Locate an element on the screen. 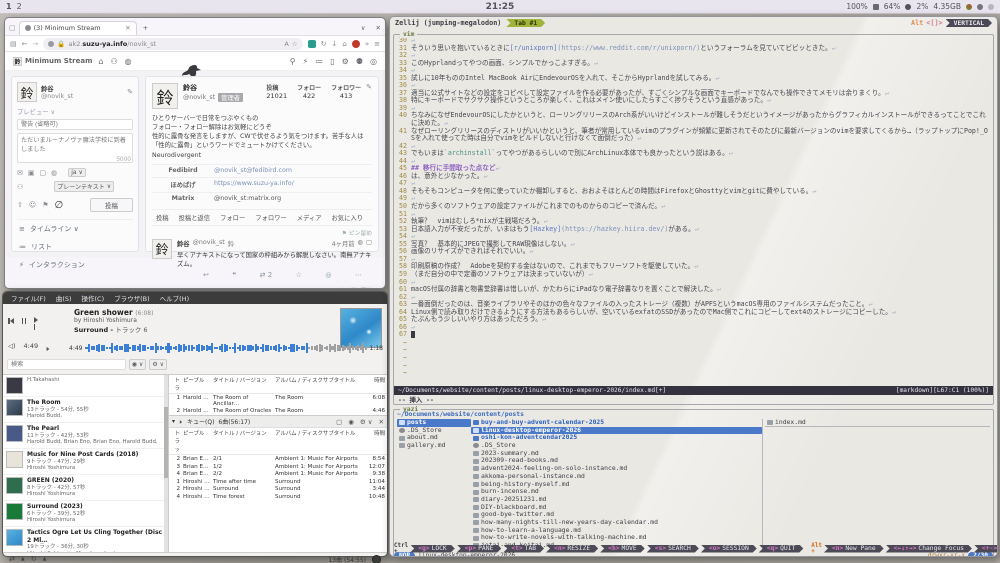 The image size is (1000, 563). profile-stat: フォロー 422 is located at coordinates (309, 91).